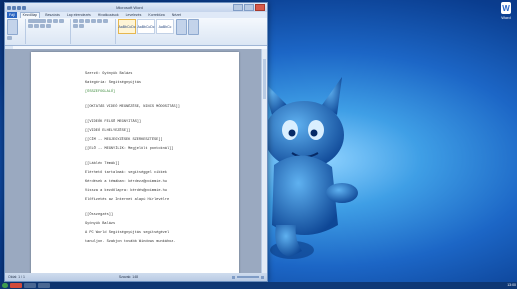  What do you see at coordinates (42, 26) in the screenshot?
I see `highlight-icon` at bounding box center [42, 26].